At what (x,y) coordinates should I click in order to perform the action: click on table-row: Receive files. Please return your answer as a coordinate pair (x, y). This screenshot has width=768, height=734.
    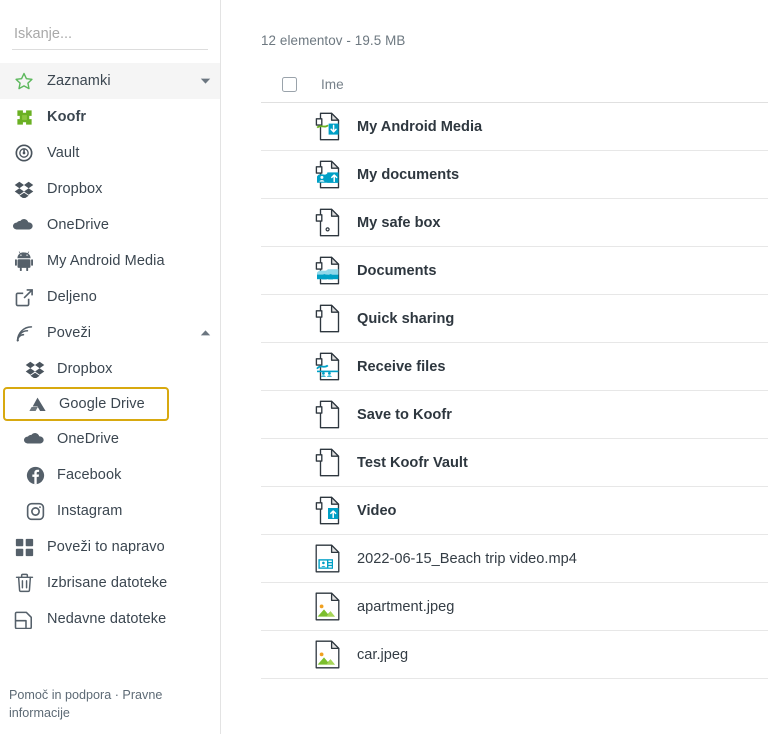
    Looking at the image, I should click on (514, 367).